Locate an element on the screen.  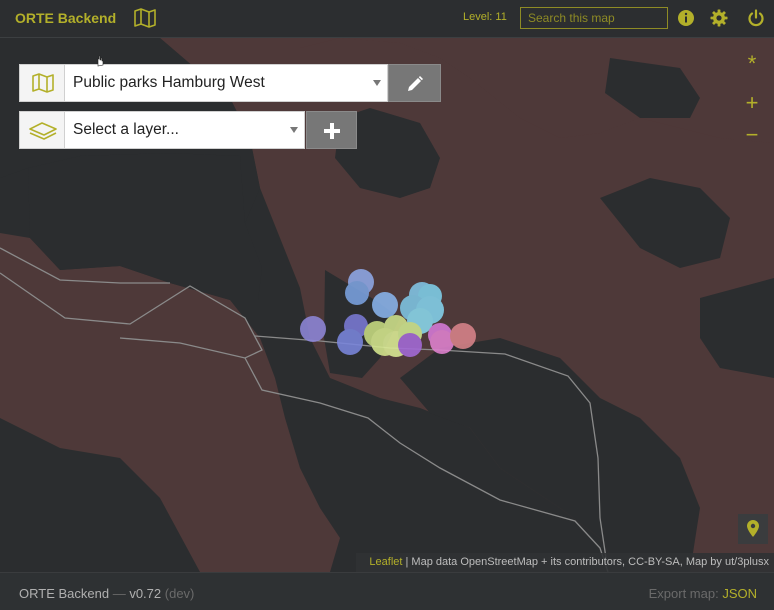
footer-channel: (dev) is located at coordinates (179, 593).